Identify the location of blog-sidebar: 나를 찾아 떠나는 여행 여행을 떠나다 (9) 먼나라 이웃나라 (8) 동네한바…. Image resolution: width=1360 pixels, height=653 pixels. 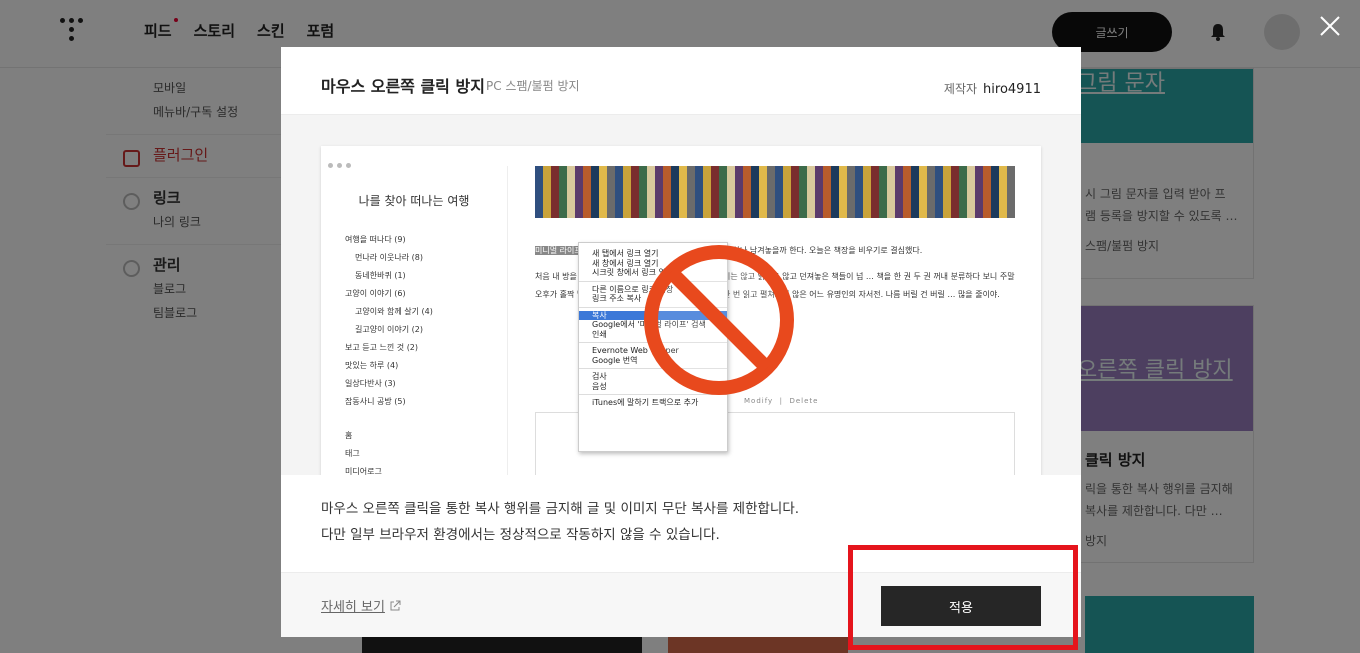
(414, 320).